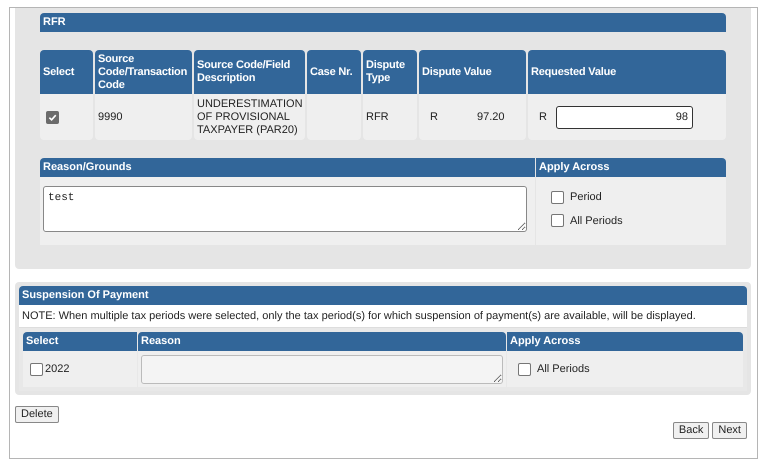 The image size is (767, 465). I want to click on reason-field, so click(322, 369).